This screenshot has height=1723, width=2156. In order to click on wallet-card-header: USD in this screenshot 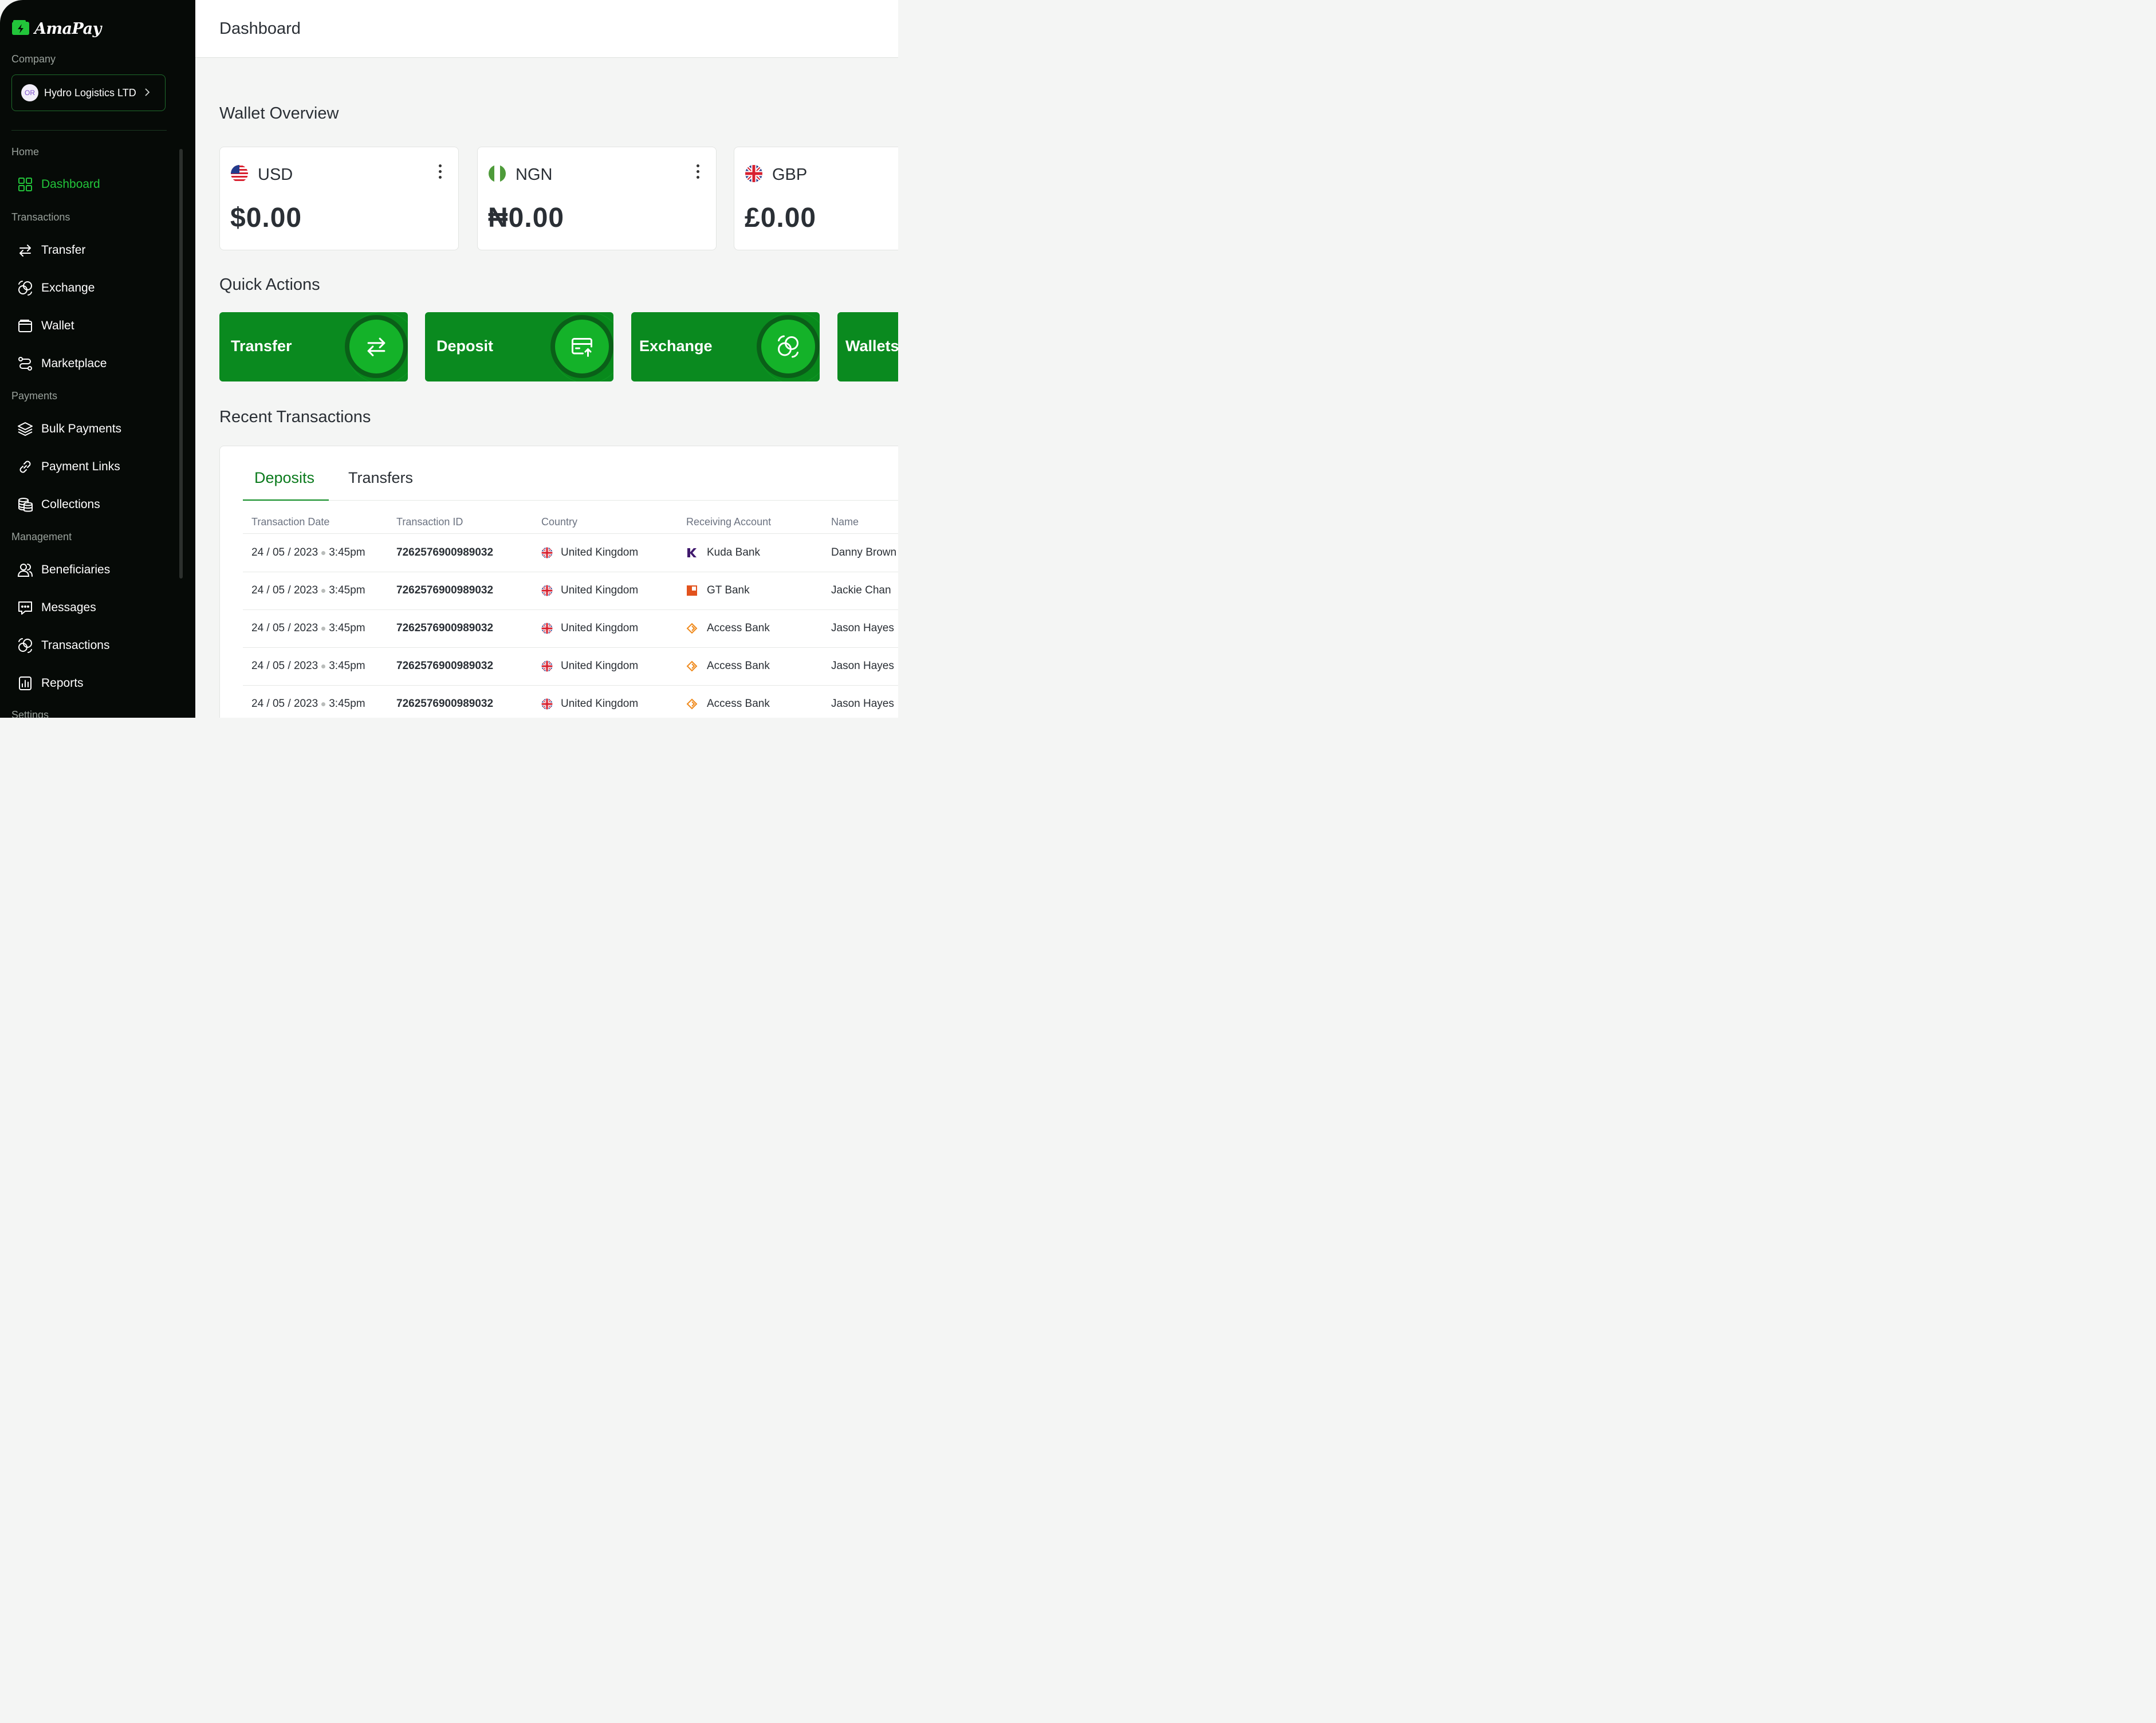, I will do `click(261, 175)`.